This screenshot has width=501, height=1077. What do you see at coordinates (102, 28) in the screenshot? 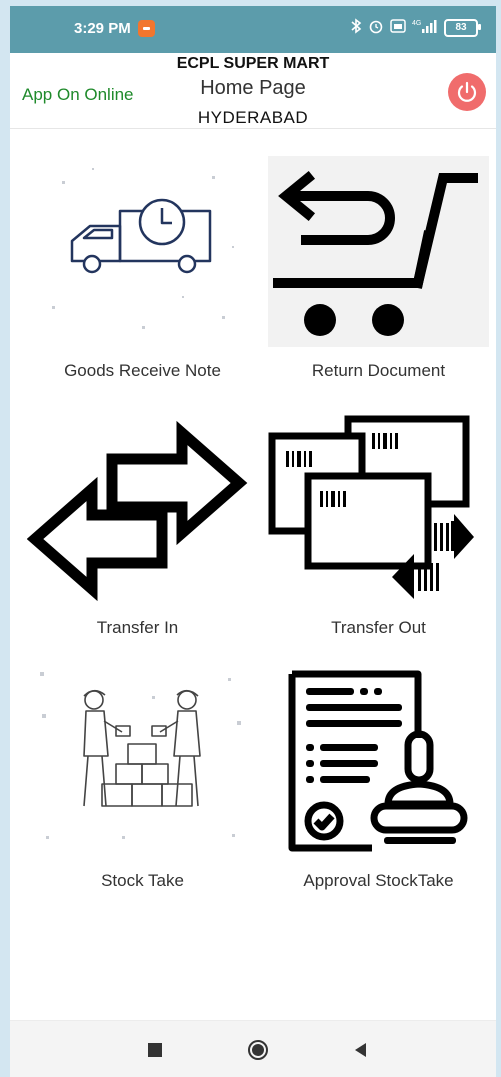
I see `status-time: 3:29 PM` at bounding box center [102, 28].